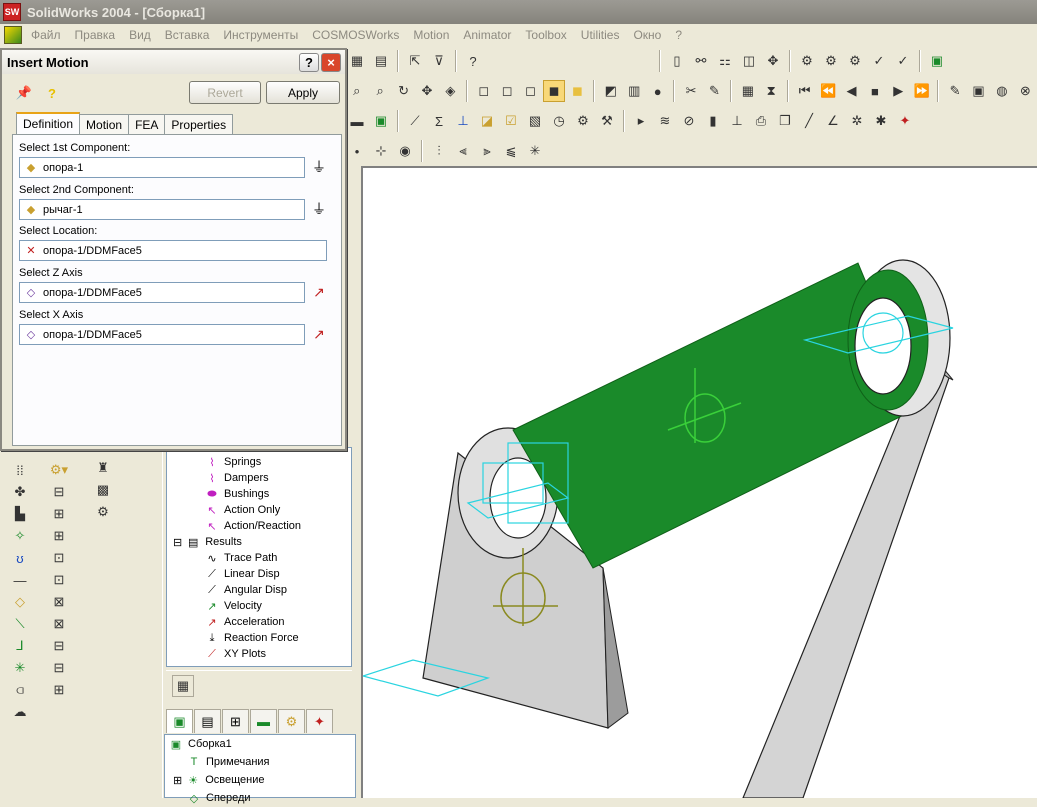 The height and width of the screenshot is (807, 1037). I want to click on motor-icon: ⚙, so click(831, 61).